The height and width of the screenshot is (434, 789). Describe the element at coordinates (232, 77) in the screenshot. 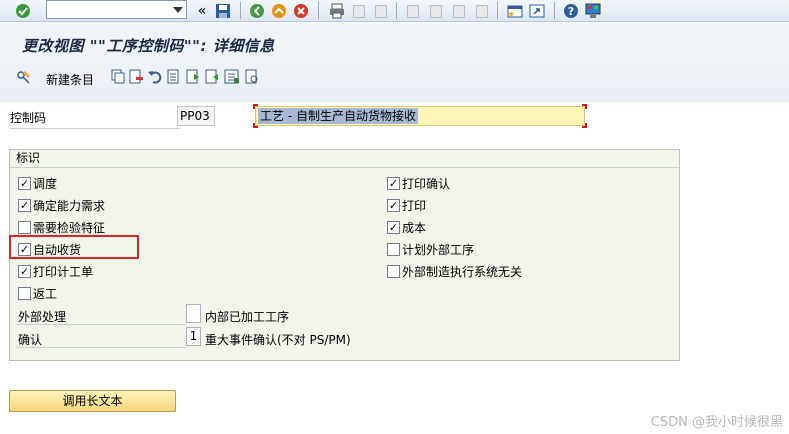

I see `select-block-icon` at that location.